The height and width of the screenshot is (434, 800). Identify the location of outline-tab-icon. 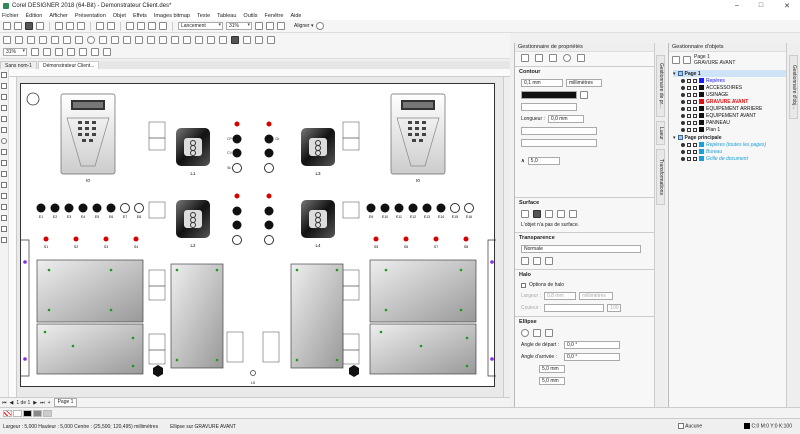
(525, 58).